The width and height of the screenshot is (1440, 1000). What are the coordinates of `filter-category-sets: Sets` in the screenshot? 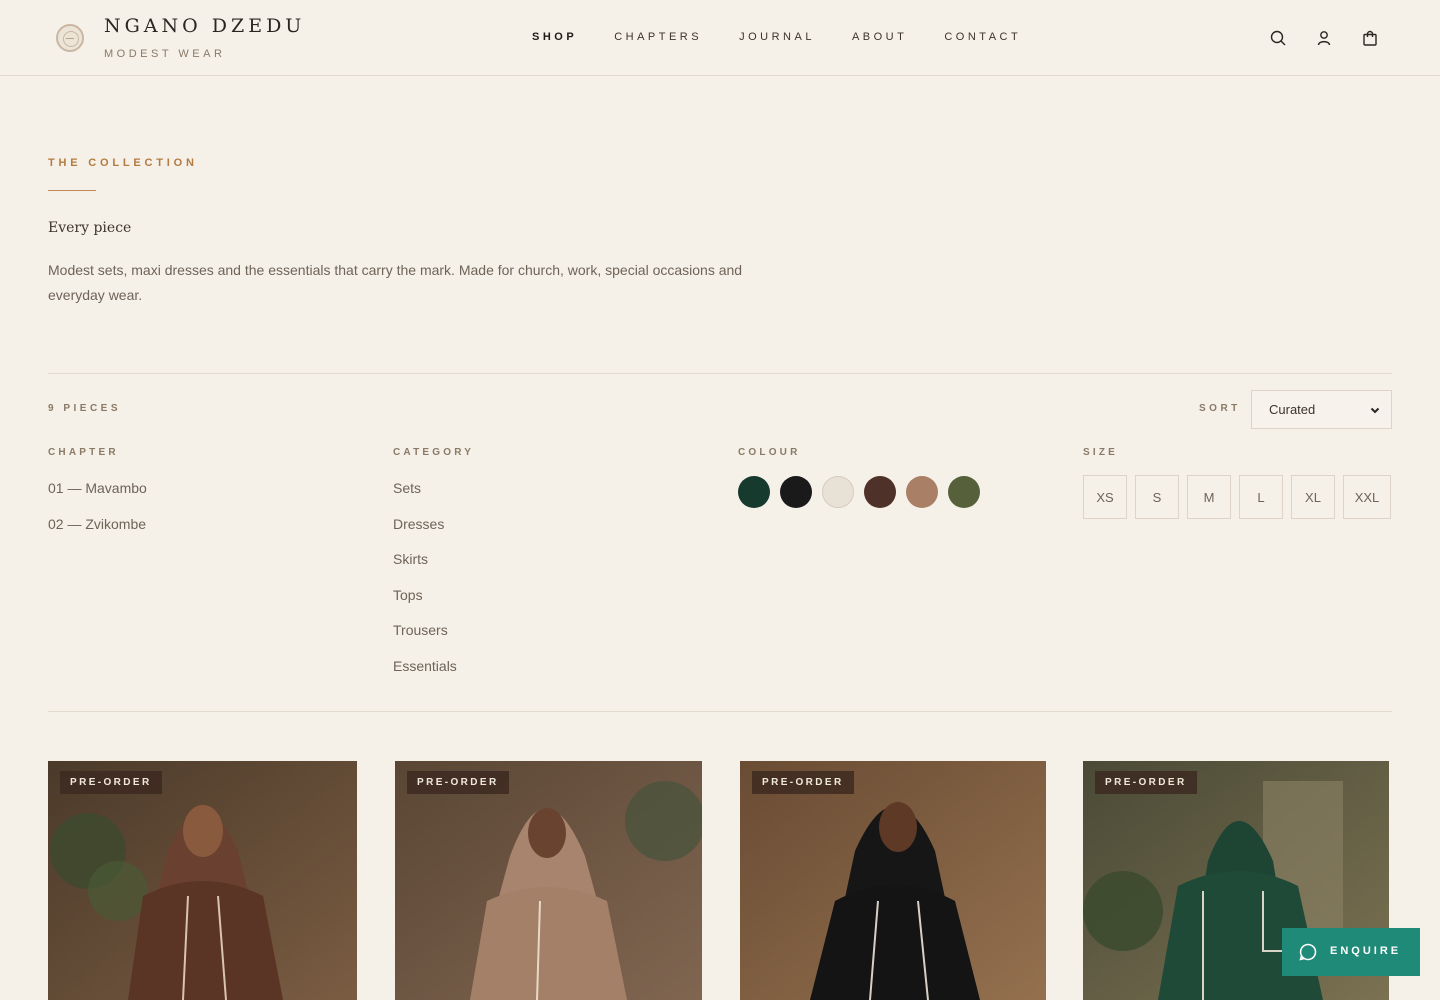 It's located at (407, 488).